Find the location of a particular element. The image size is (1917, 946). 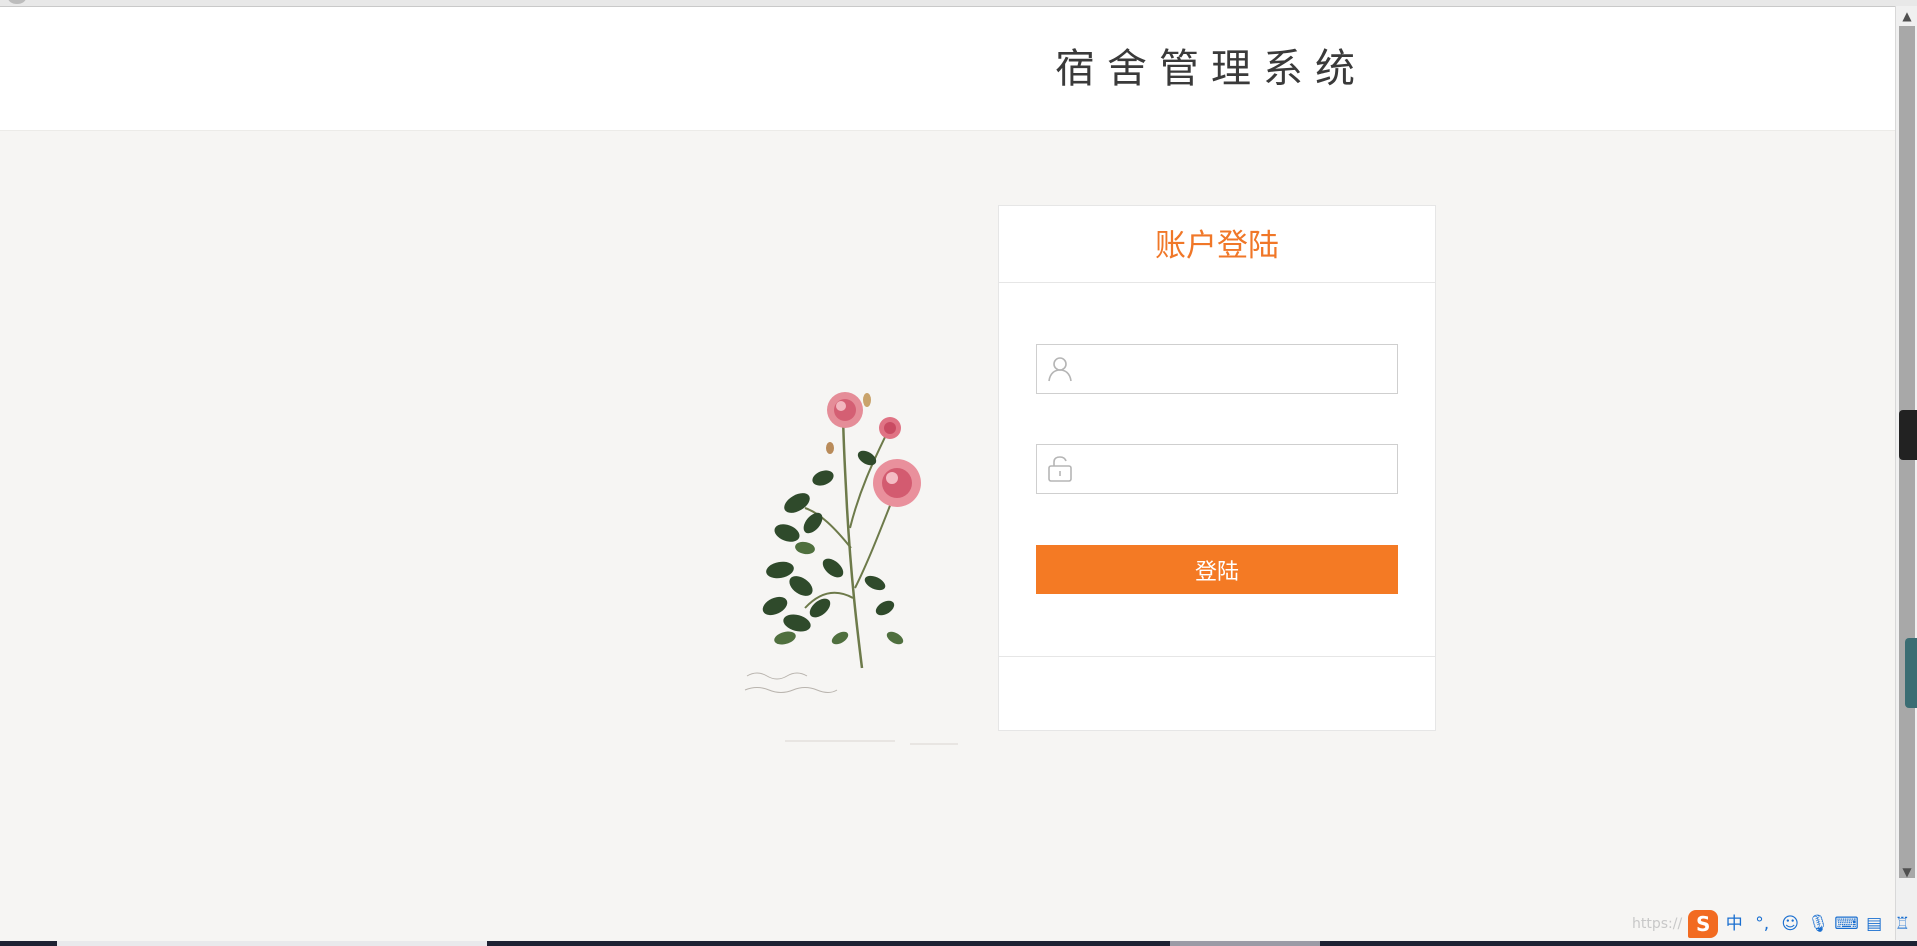

login-panel-header: 账户登陆 is located at coordinates (1217, 244).